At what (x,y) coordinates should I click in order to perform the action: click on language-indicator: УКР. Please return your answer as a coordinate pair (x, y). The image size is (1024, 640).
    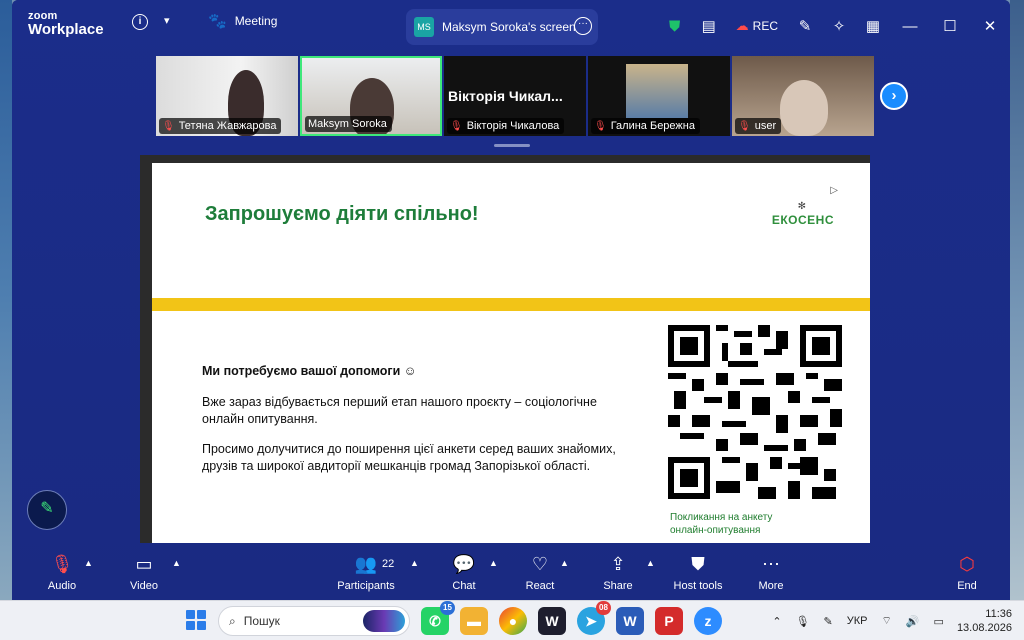
    Looking at the image, I should click on (857, 621).